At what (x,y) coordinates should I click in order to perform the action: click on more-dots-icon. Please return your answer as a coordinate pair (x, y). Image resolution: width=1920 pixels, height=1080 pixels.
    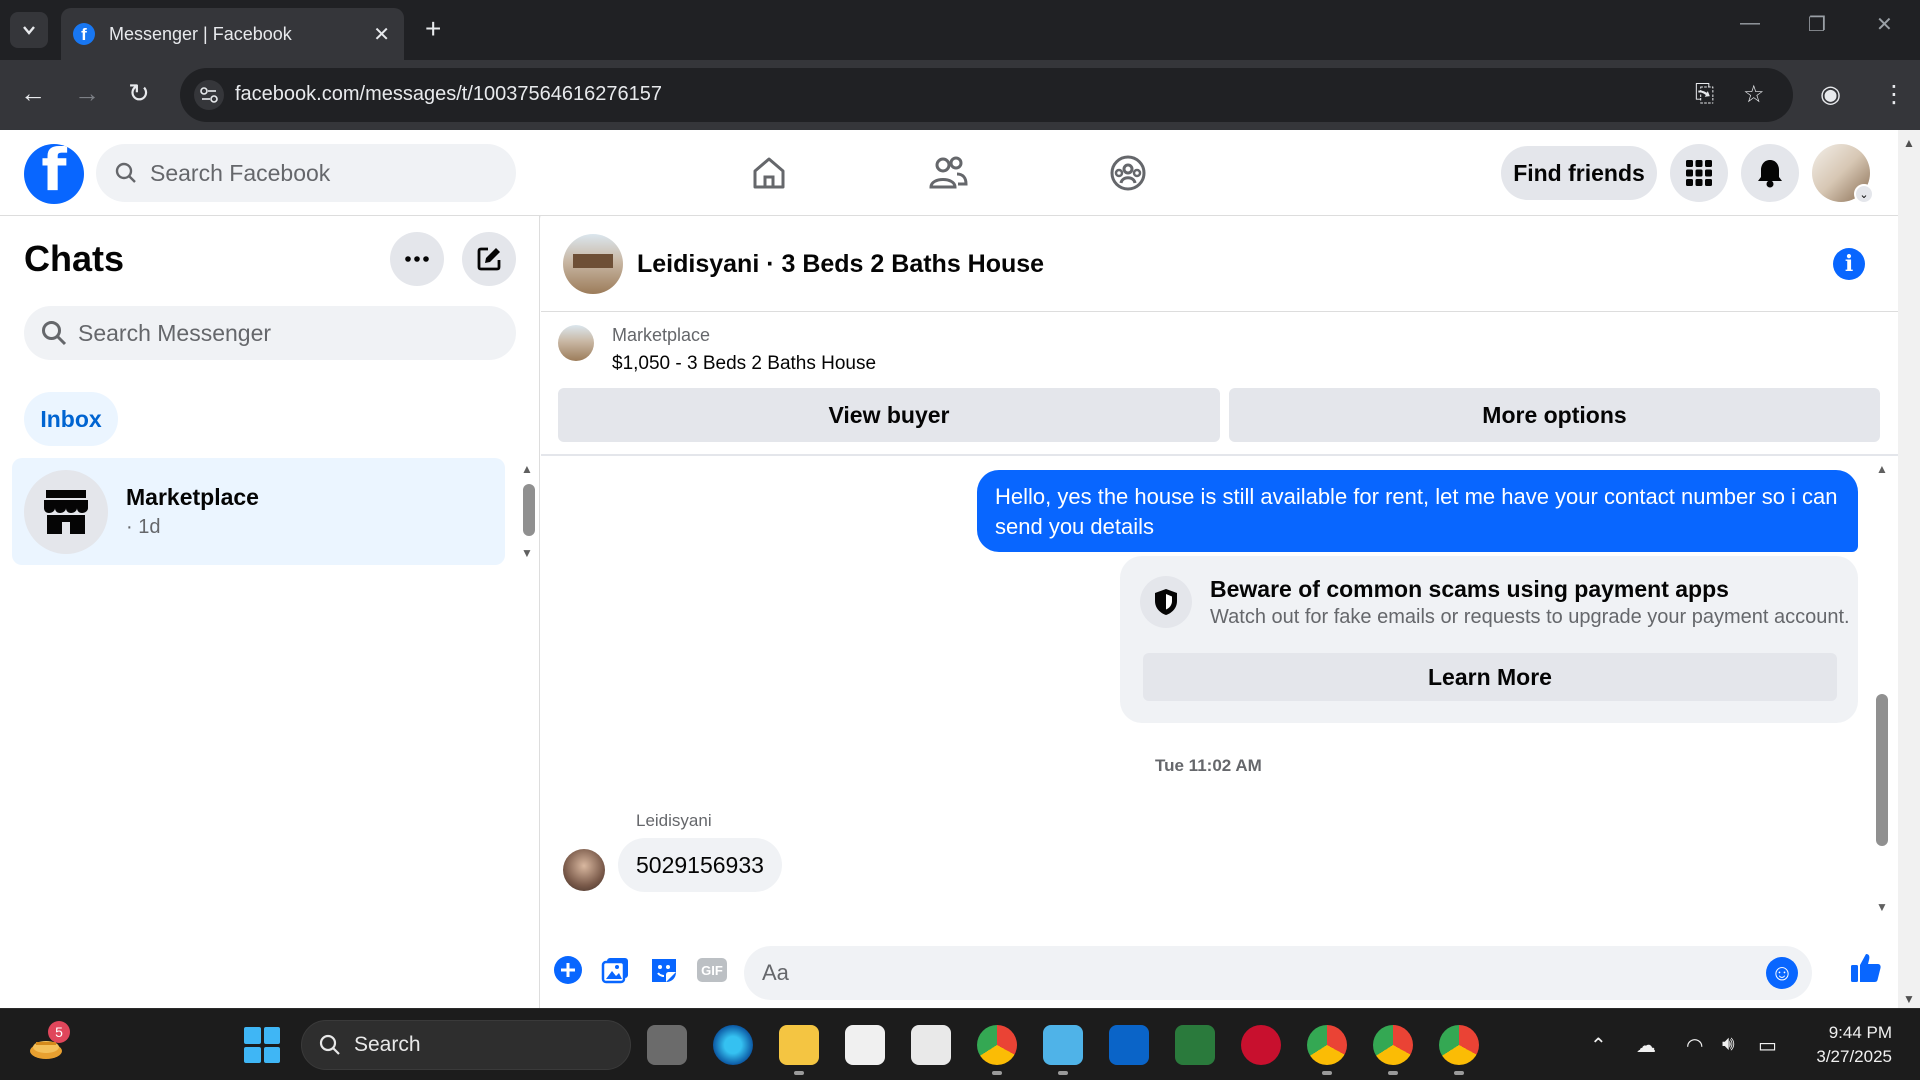
    Looking at the image, I should click on (417, 259).